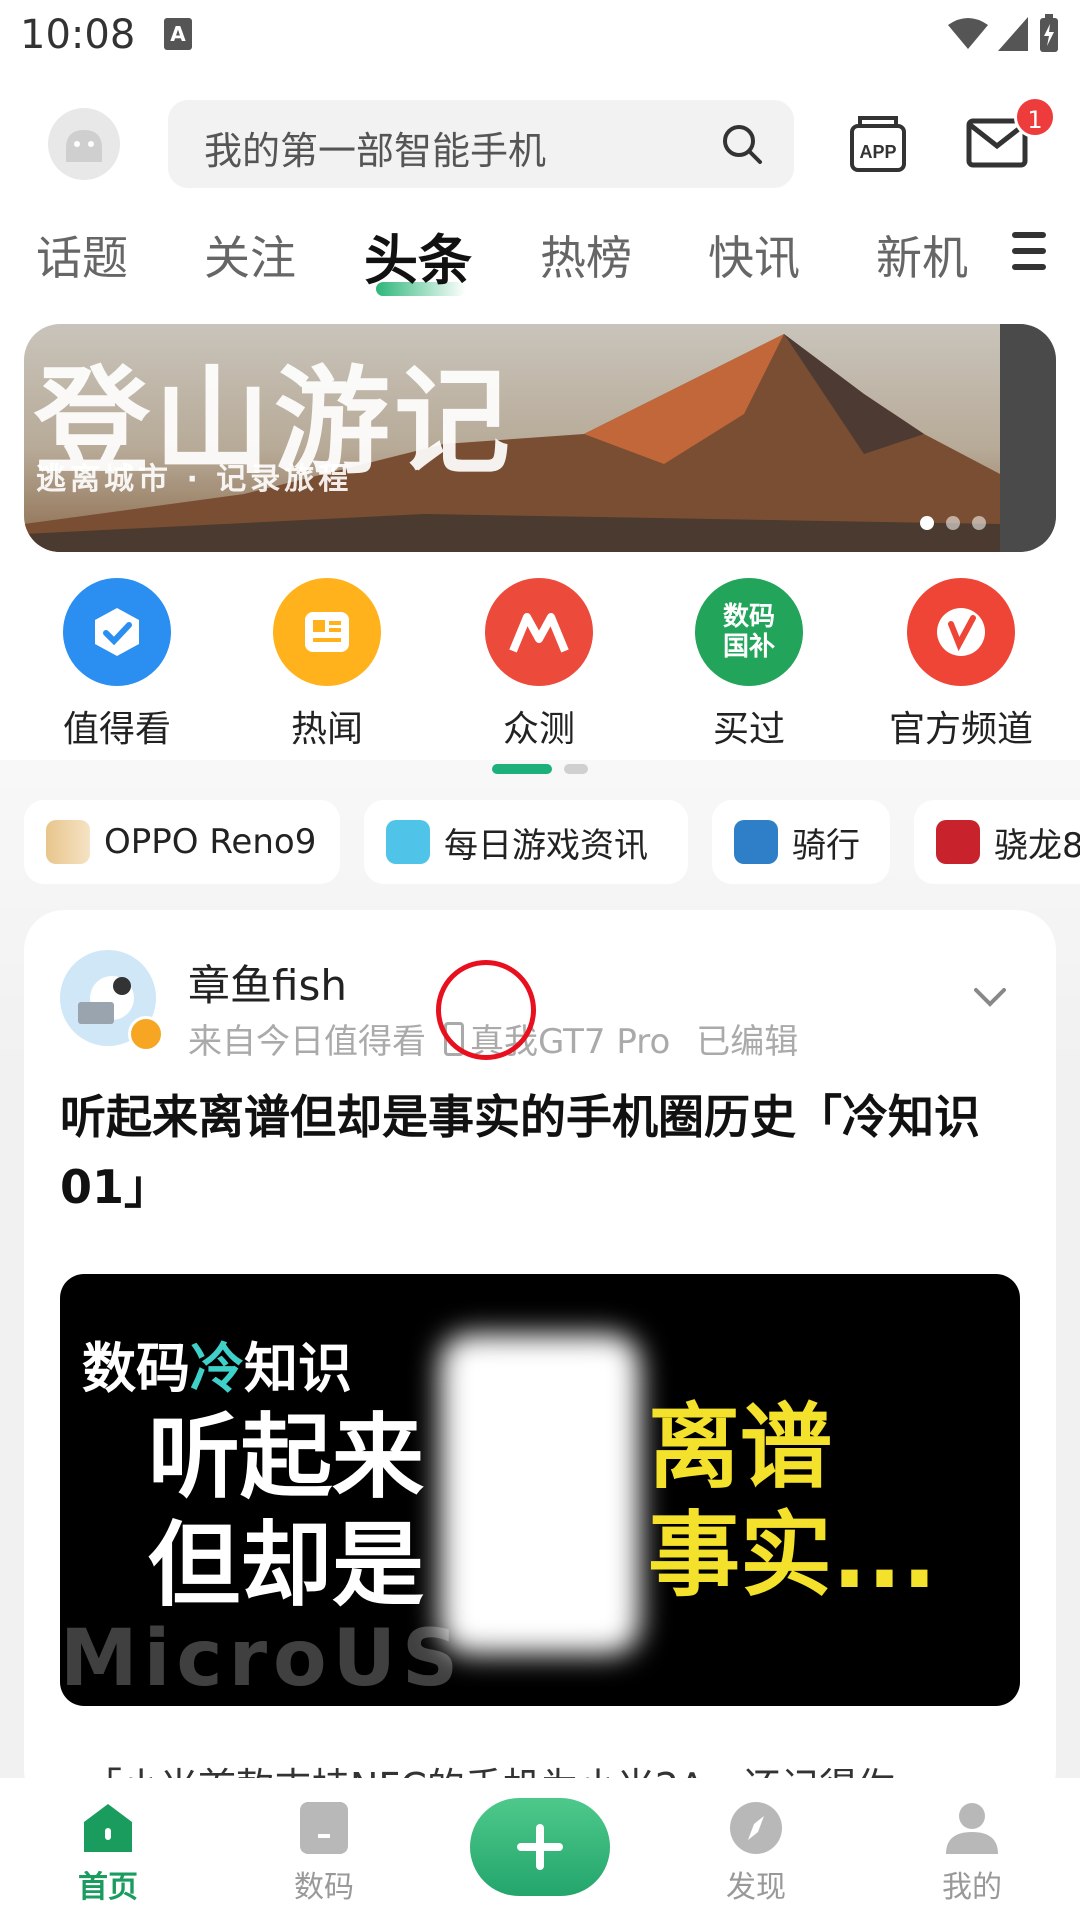 The width and height of the screenshot is (1080, 1920). I want to click on chip-cycling: 骑行, so click(801, 842).